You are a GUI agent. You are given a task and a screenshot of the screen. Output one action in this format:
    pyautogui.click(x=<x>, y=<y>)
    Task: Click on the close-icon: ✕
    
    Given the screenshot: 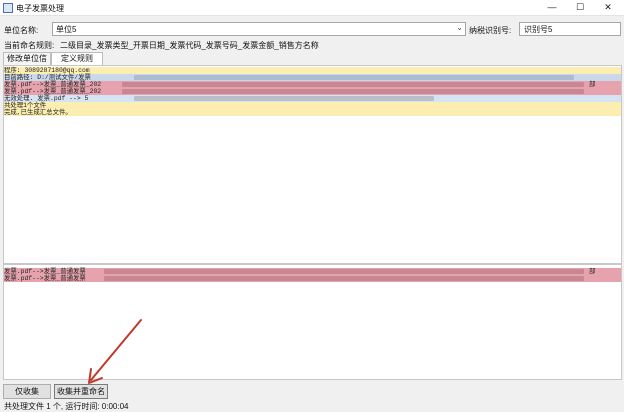 What is the action you would take?
    pyautogui.click(x=608, y=7)
    